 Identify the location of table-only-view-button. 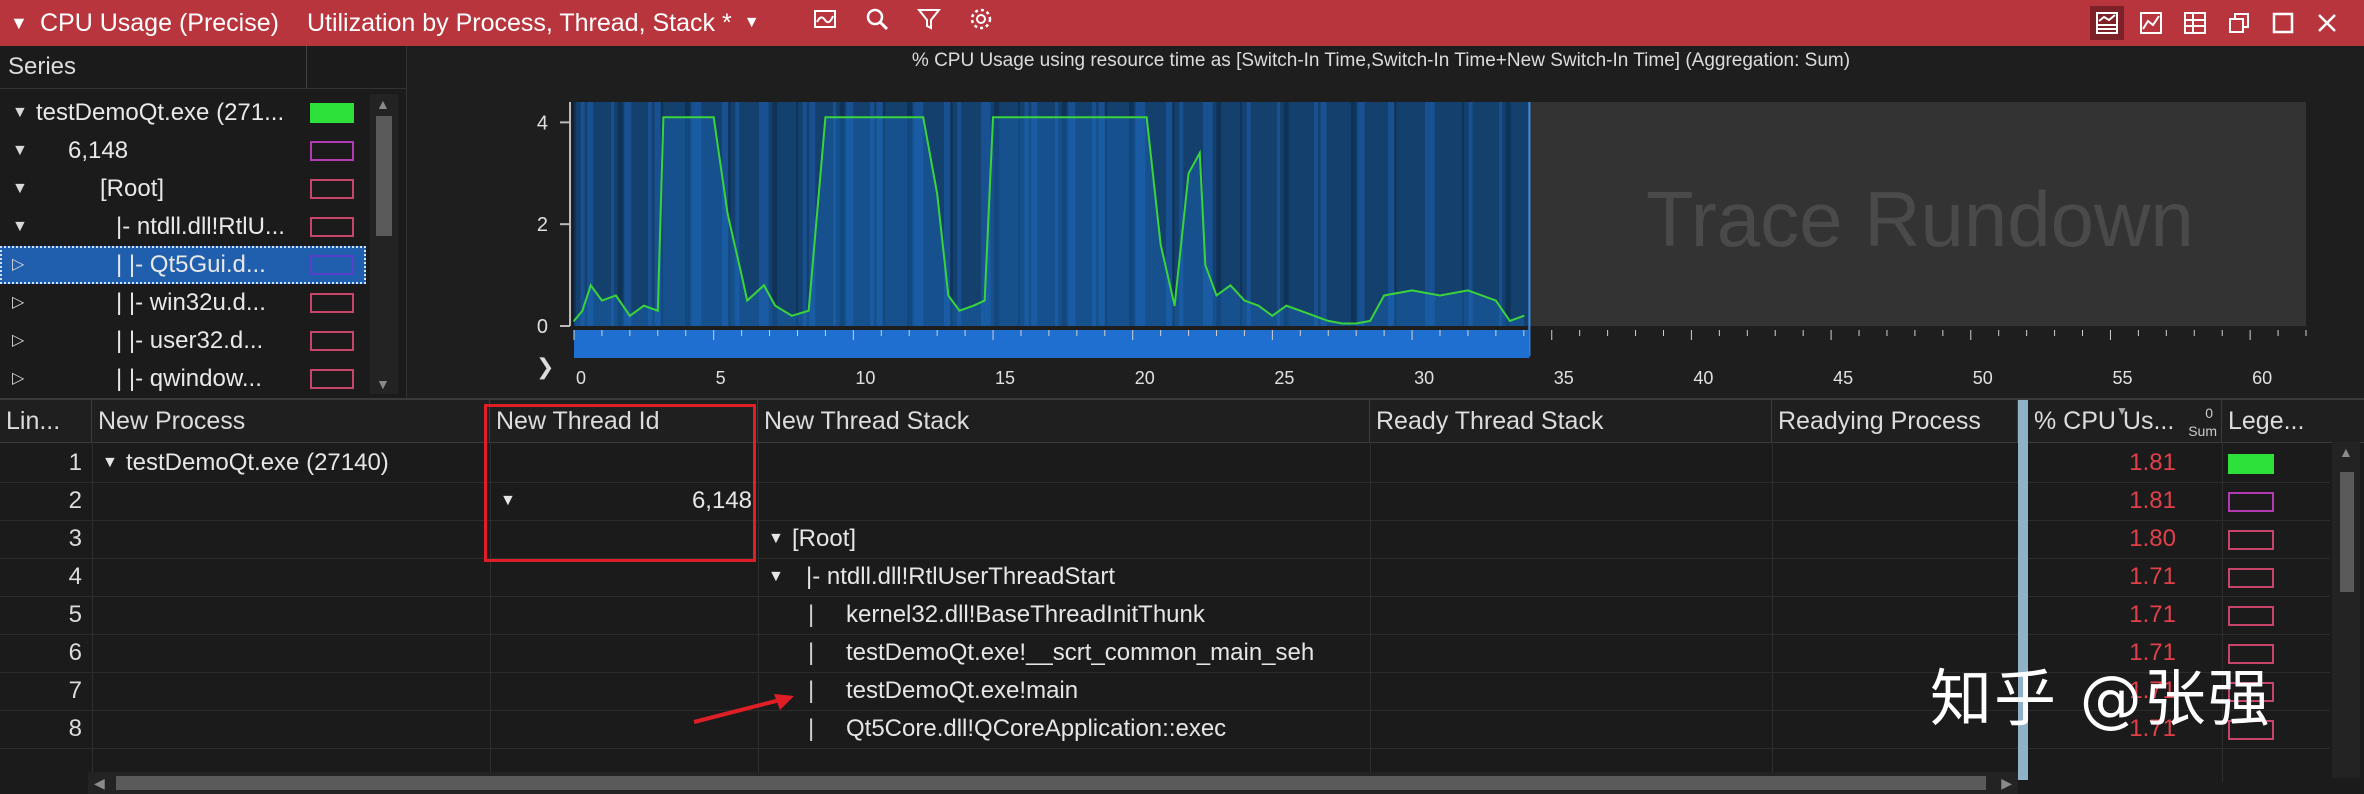
(2195, 23).